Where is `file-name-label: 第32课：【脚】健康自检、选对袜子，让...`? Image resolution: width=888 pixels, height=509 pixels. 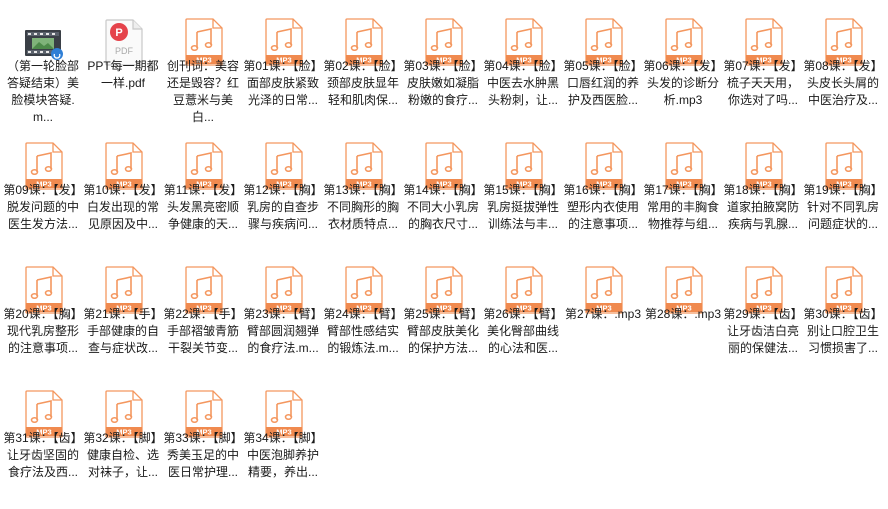 file-name-label: 第32课：【脚】健康自检、选对袜子，让... is located at coordinates (123, 455).